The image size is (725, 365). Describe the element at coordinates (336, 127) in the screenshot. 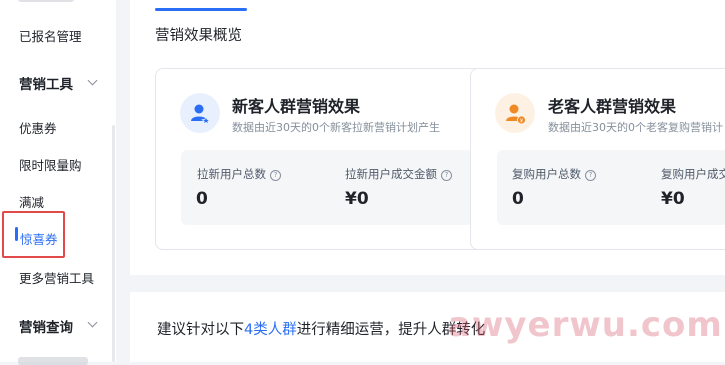

I see `card-subtitle: 数据由近30天的0个新客拉新营销计划产生` at that location.